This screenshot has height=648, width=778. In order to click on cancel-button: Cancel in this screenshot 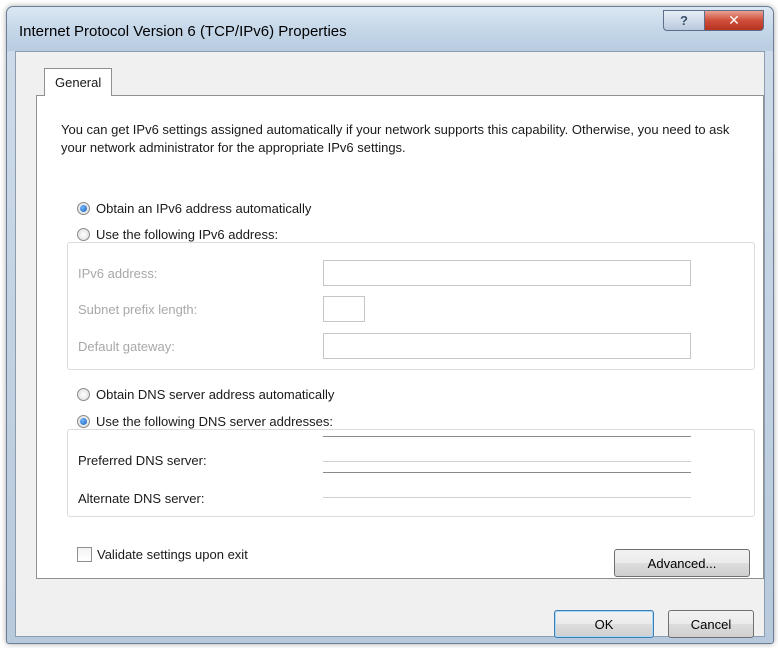, I will do `click(711, 624)`.